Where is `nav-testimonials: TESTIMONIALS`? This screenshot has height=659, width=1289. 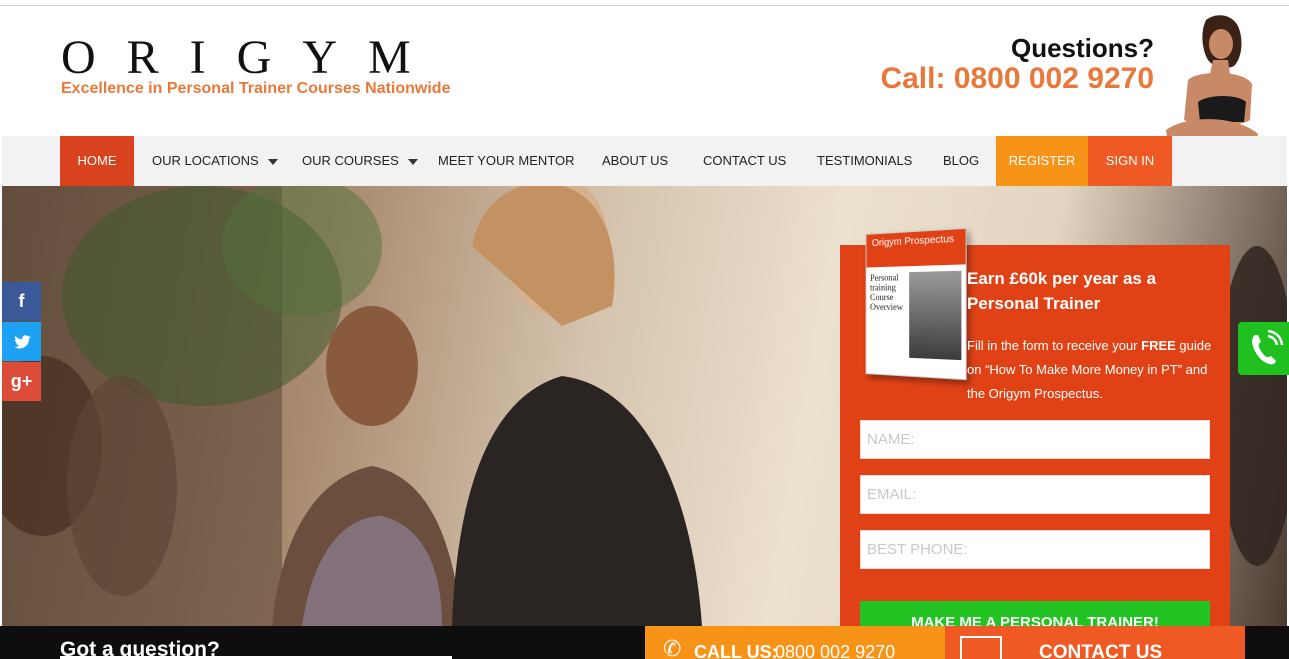 nav-testimonials: TESTIMONIALS is located at coordinates (864, 161).